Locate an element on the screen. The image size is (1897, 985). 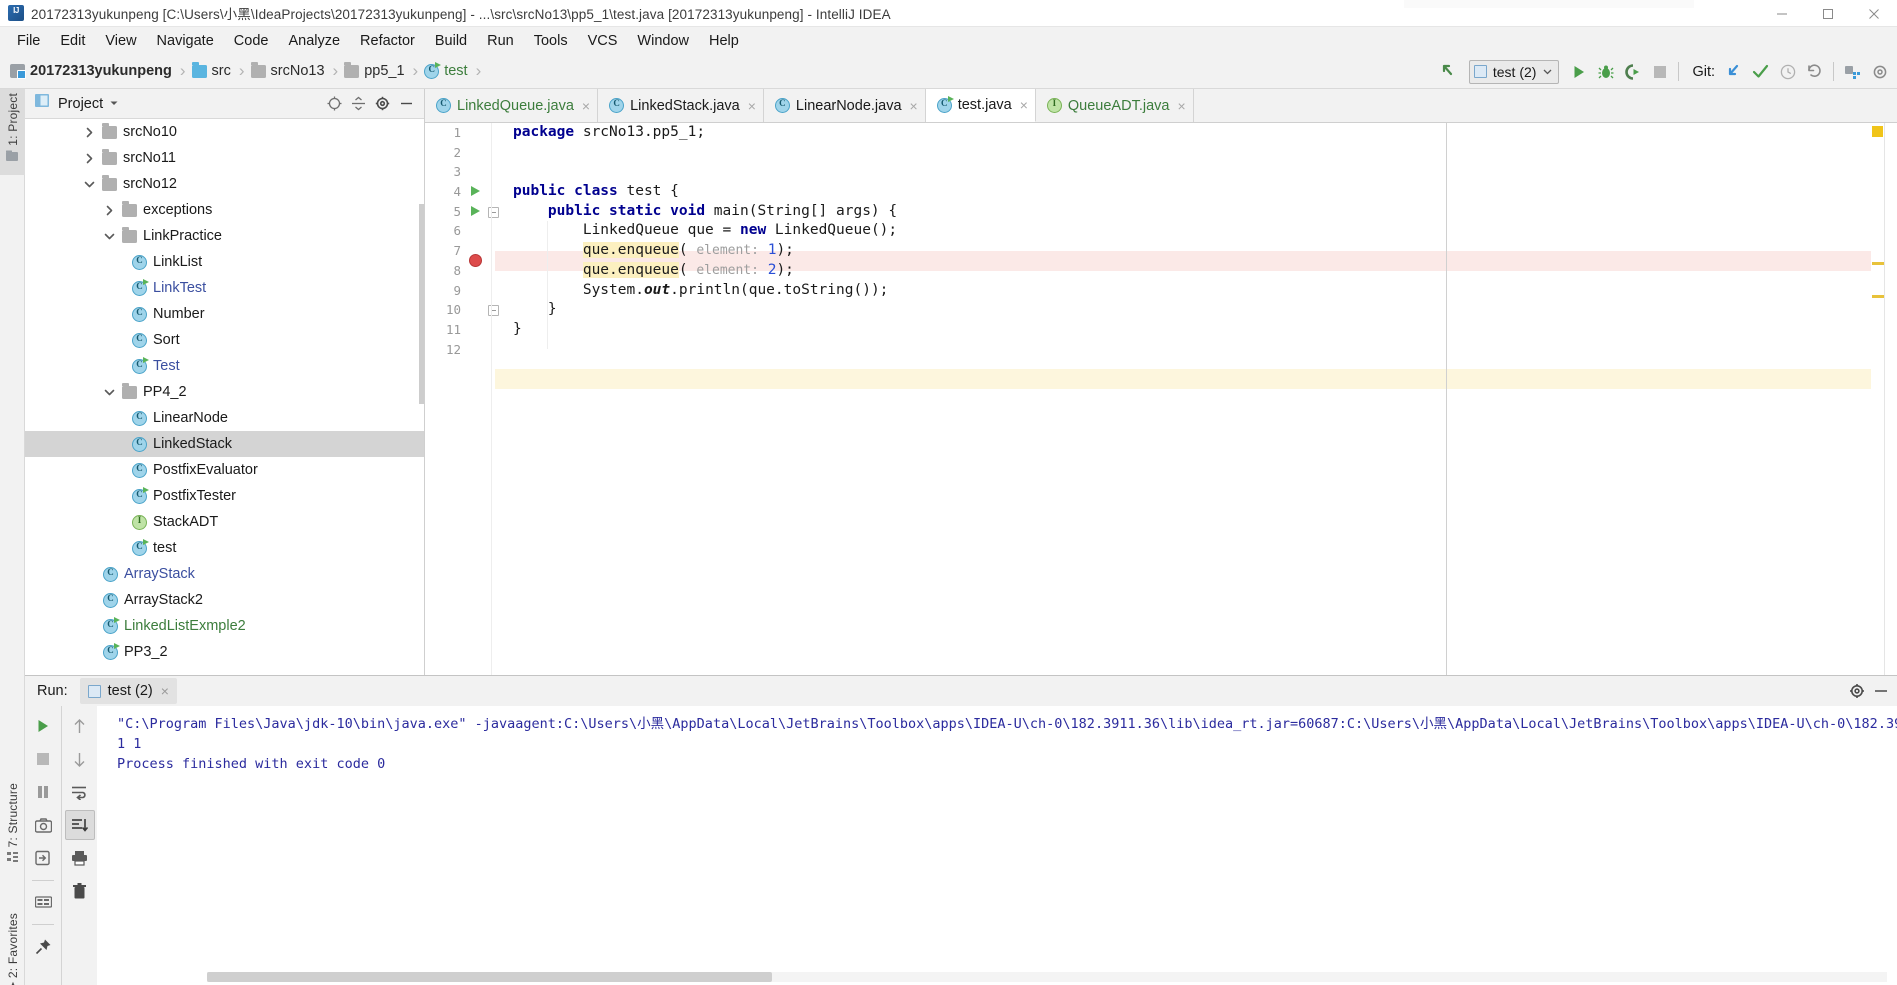
breakpoint-icon is located at coordinates (475, 260).